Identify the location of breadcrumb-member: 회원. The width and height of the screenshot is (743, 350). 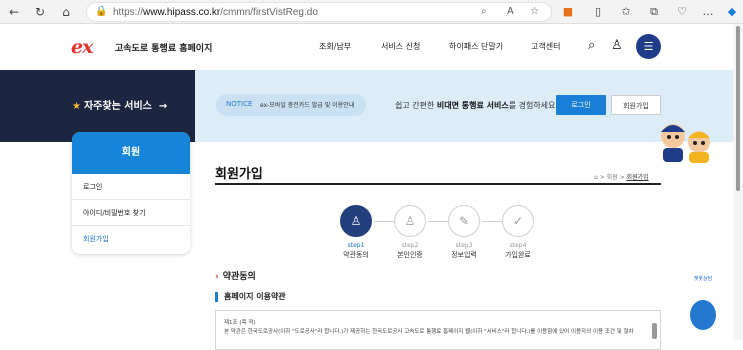
(612, 177).